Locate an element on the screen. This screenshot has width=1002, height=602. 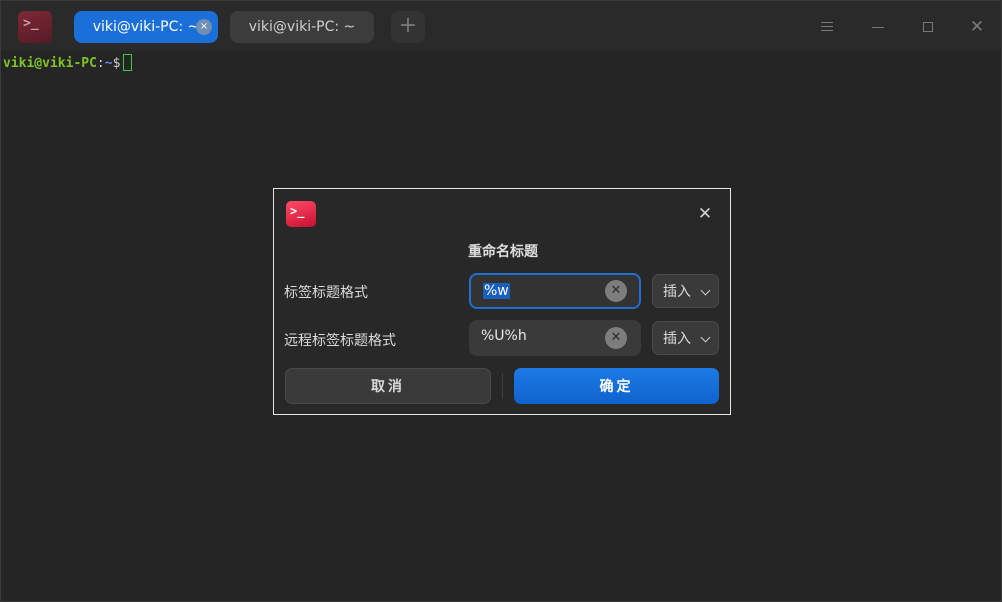
remote-tab-title-insert-dropdown: 插入 is located at coordinates (685, 338).